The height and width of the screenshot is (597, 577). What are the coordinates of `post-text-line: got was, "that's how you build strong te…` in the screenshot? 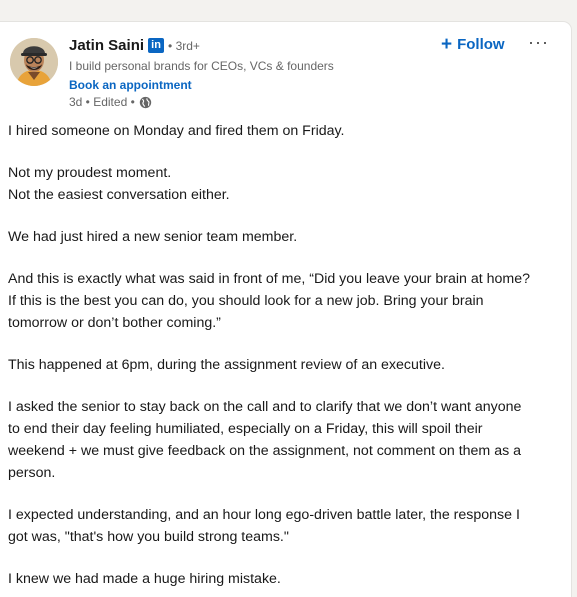 It's located at (148, 537).